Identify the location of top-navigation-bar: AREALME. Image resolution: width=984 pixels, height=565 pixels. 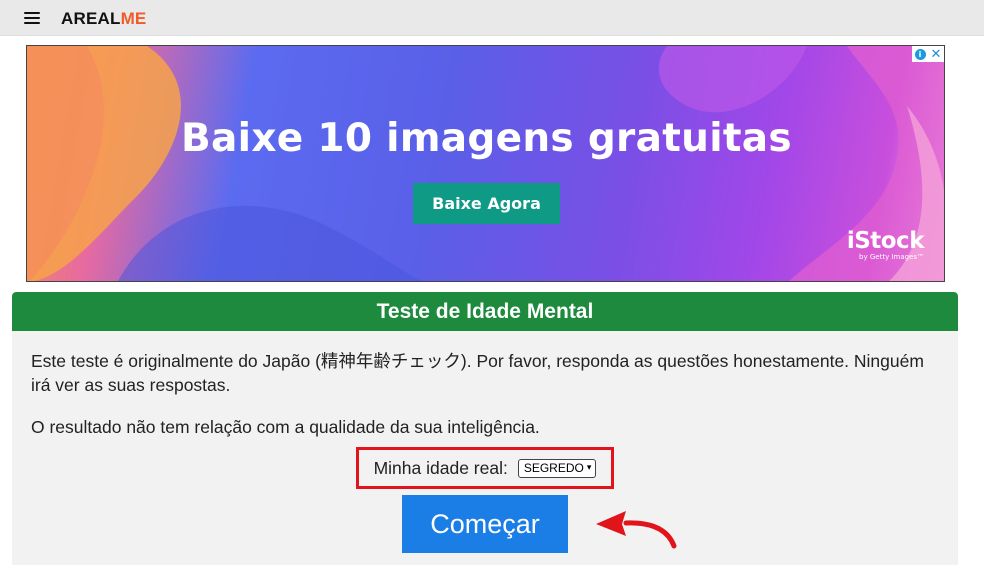
(492, 18).